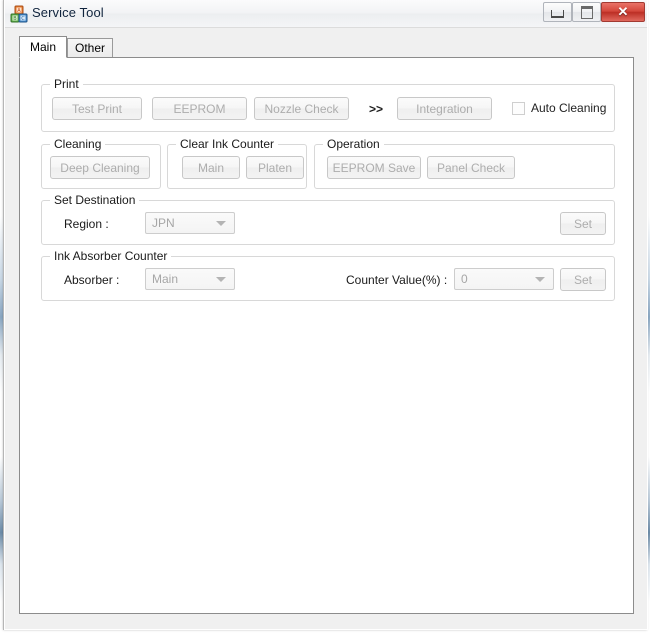  I want to click on group-set-destination: Set Destination Region : JPN Set, so click(328, 219).